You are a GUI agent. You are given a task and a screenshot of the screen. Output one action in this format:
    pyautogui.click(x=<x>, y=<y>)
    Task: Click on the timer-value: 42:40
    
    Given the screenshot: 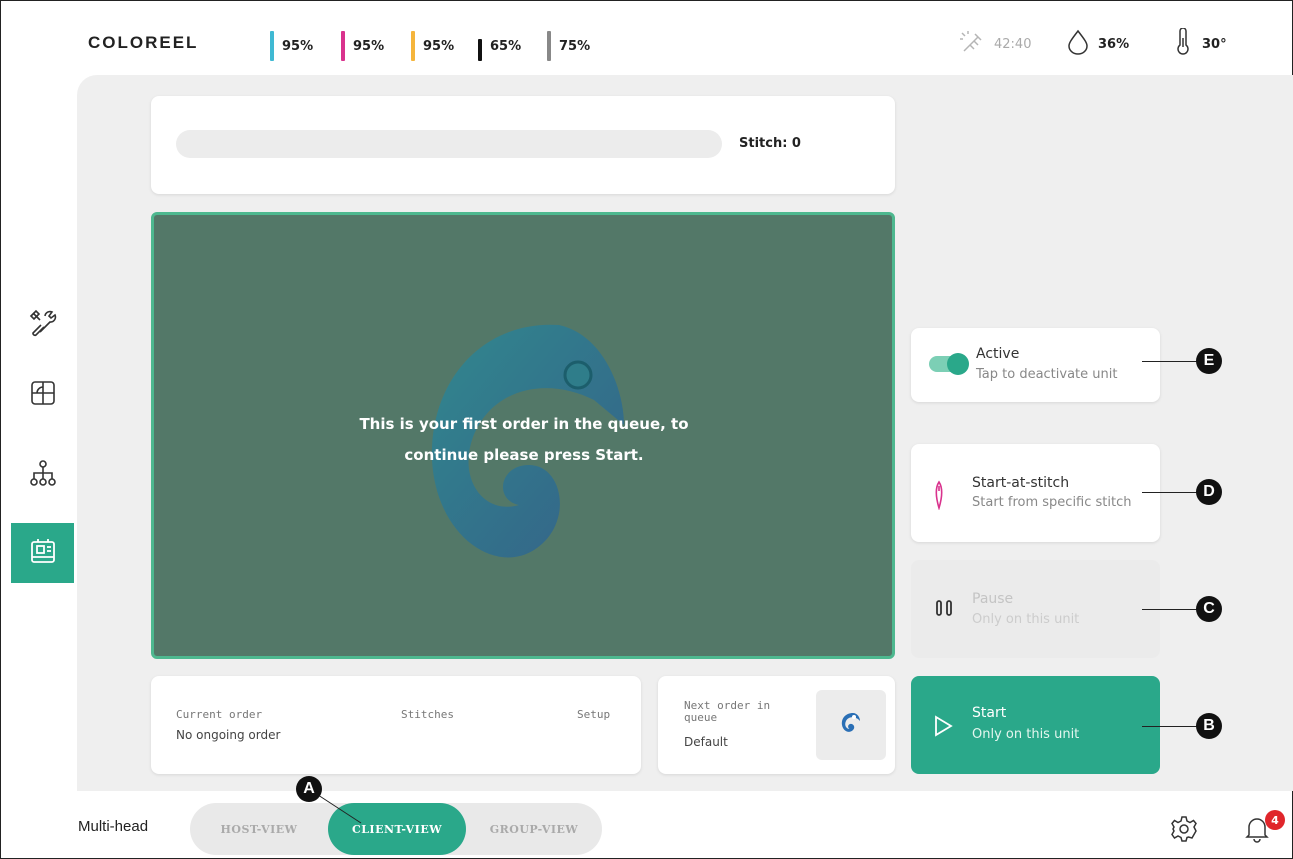 What is the action you would take?
    pyautogui.click(x=1013, y=44)
    